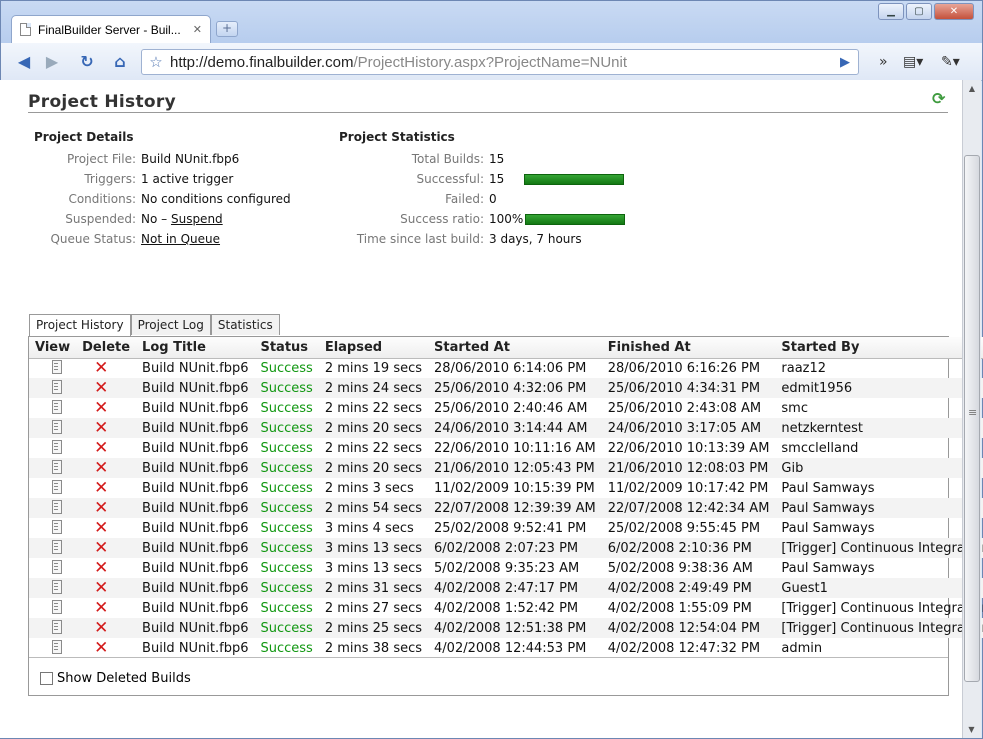 The width and height of the screenshot is (983, 739). Describe the element at coordinates (373, 628) in the screenshot. I see `elapsed-cell: 2 mins 25 secs` at that location.